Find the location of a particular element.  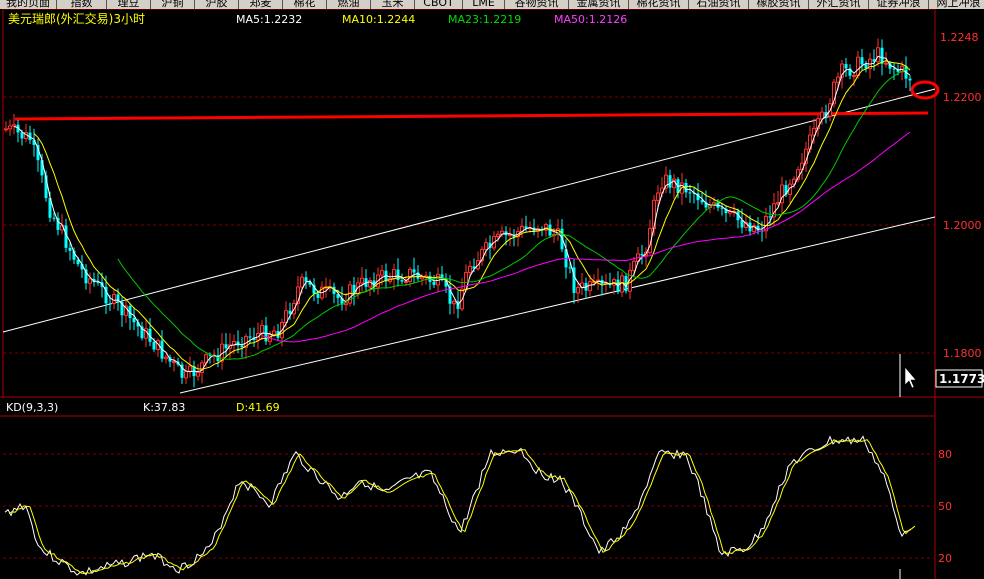

tab-15: 橡胶资讯 is located at coordinates (779, 4).